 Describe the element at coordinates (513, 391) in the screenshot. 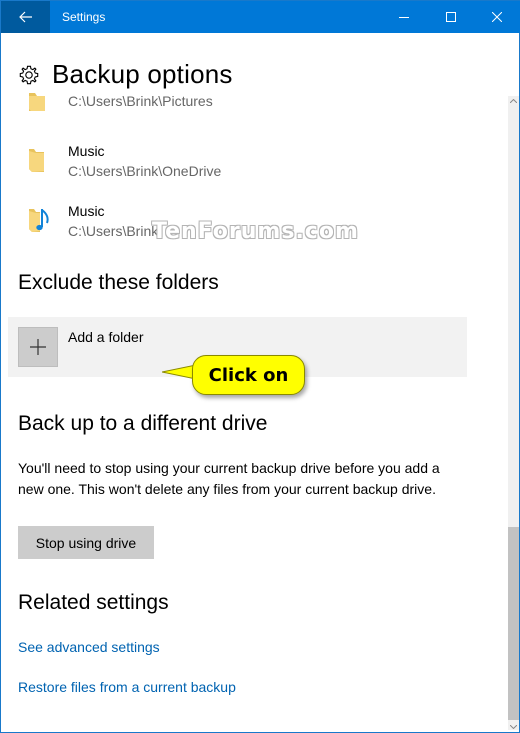

I see `vertical-scrollbar` at that location.